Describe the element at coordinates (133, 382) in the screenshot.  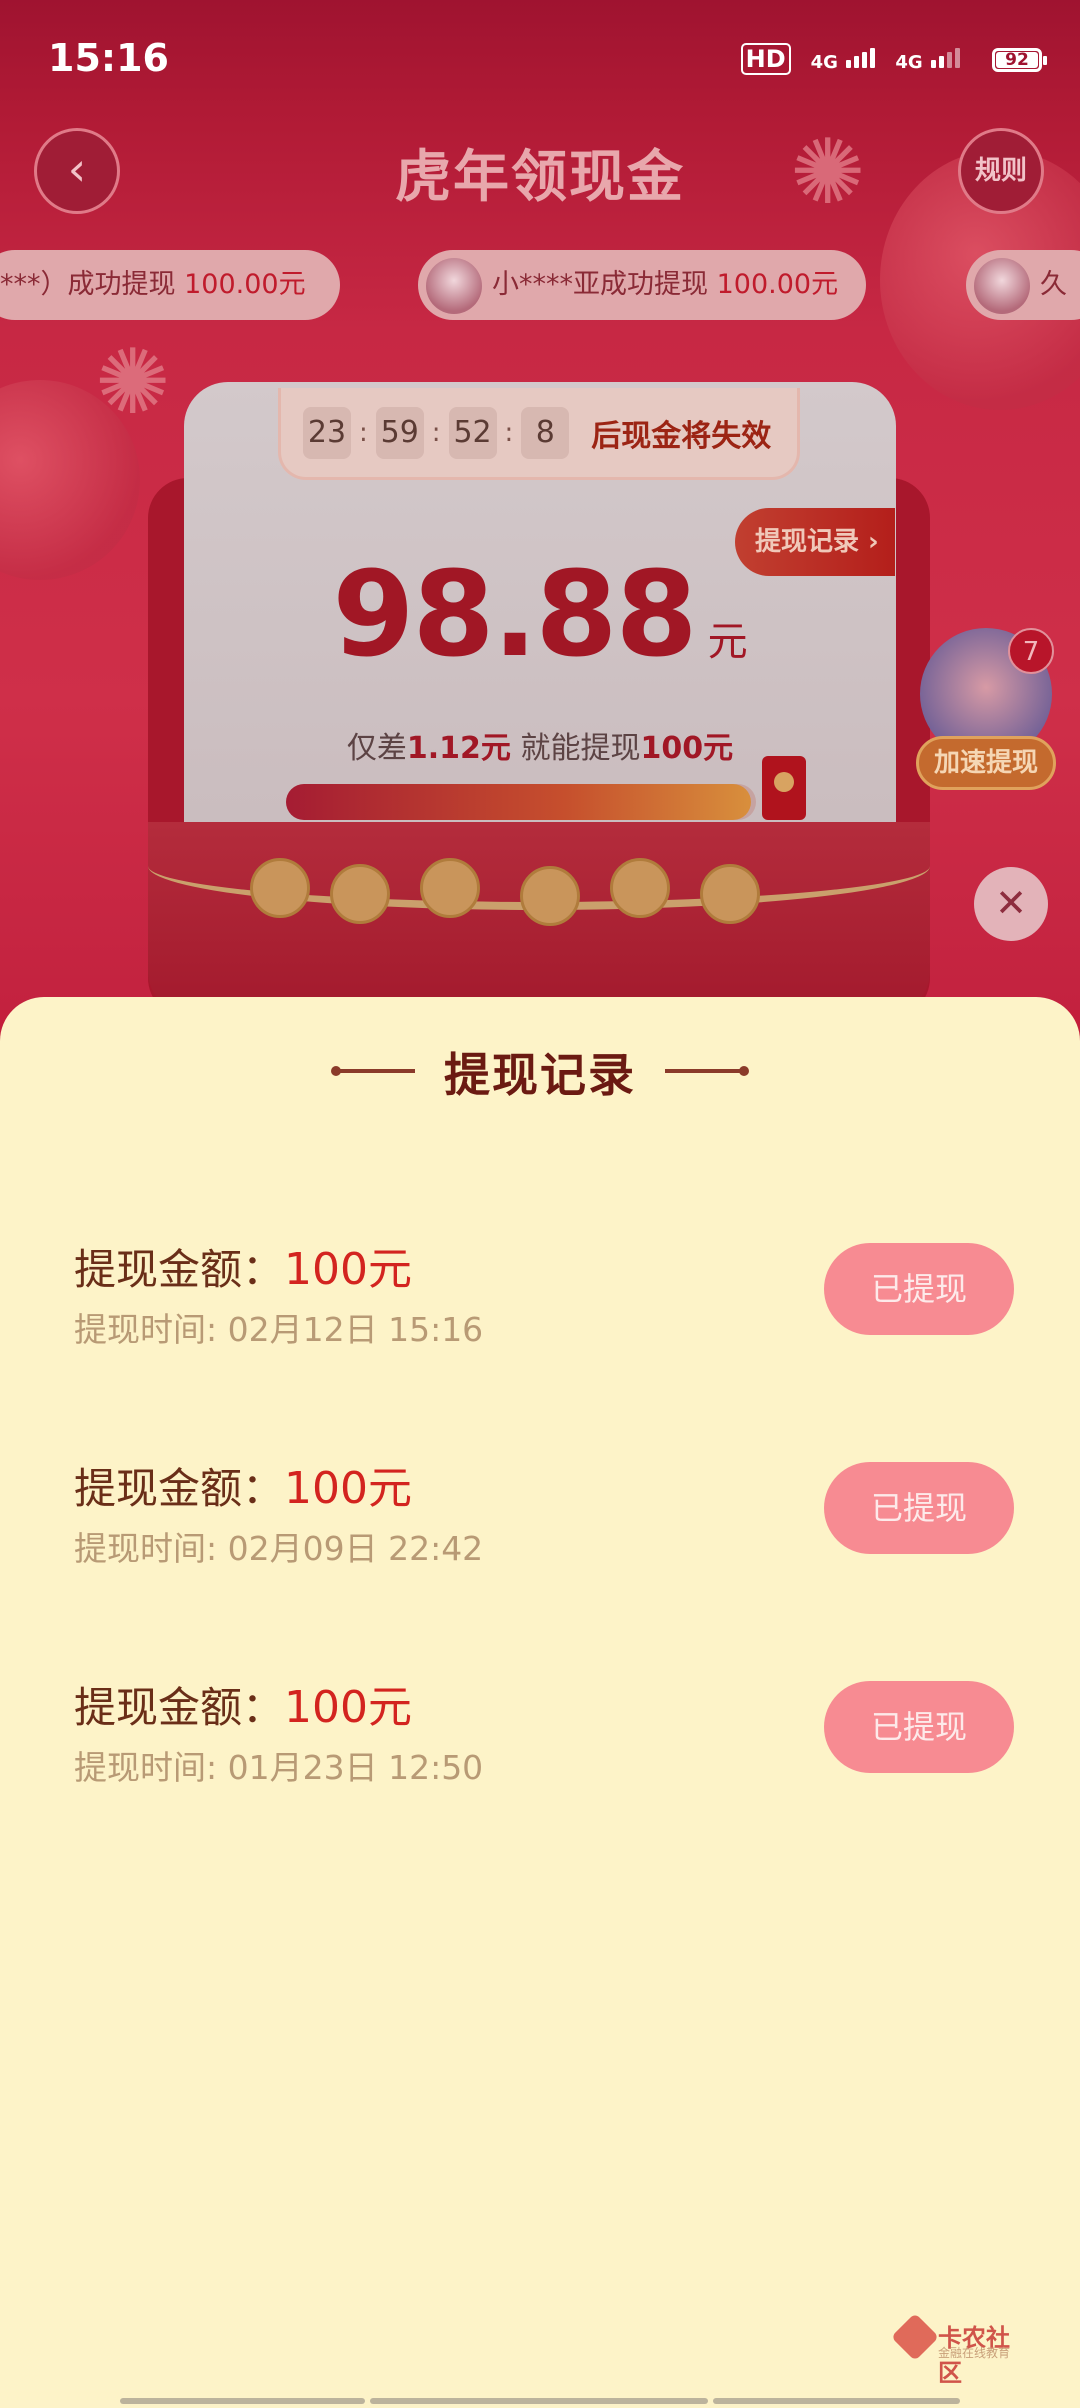
I see `firework-decoration: ✺` at that location.